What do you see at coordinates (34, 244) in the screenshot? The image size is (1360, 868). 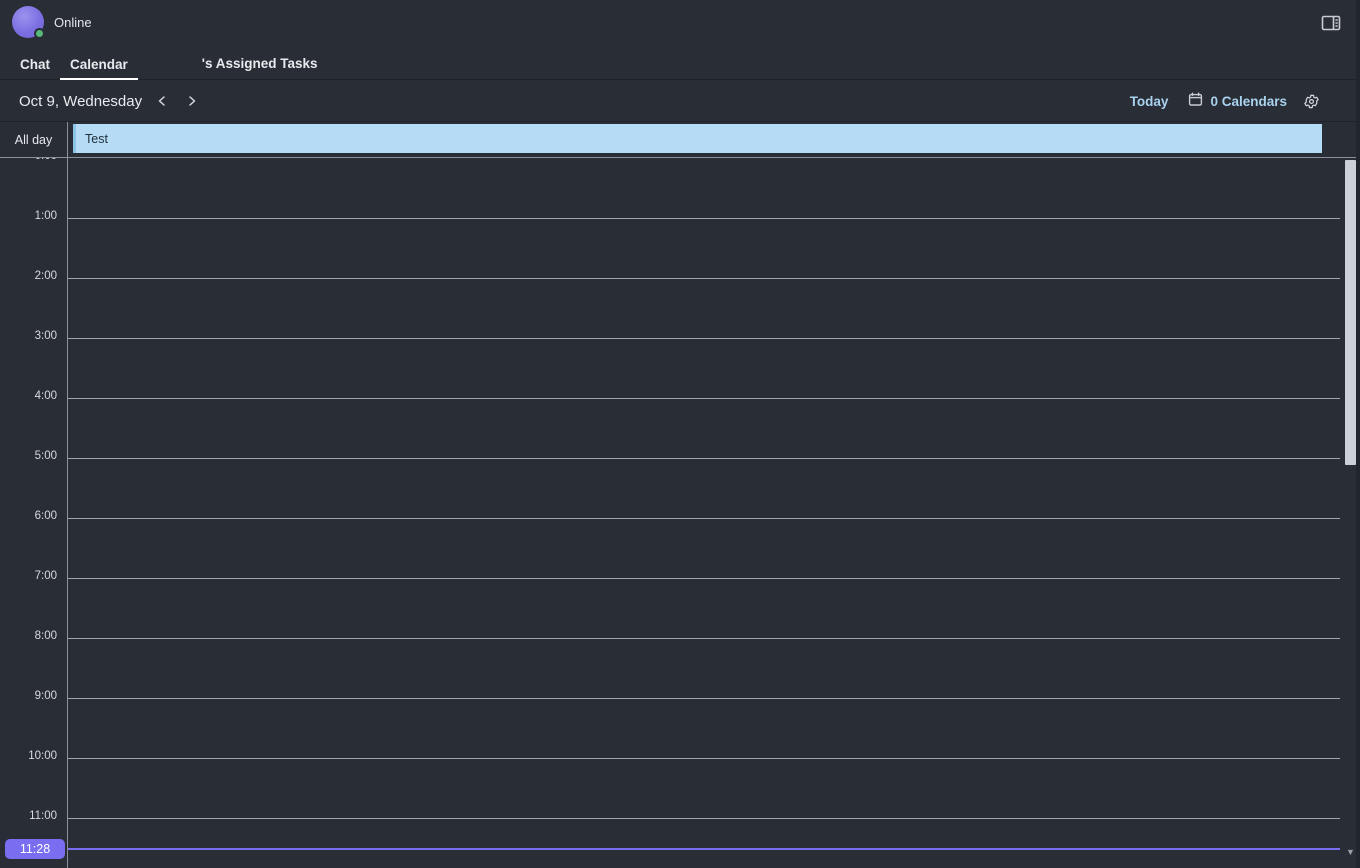 I see `hour-gutter: 1:00` at bounding box center [34, 244].